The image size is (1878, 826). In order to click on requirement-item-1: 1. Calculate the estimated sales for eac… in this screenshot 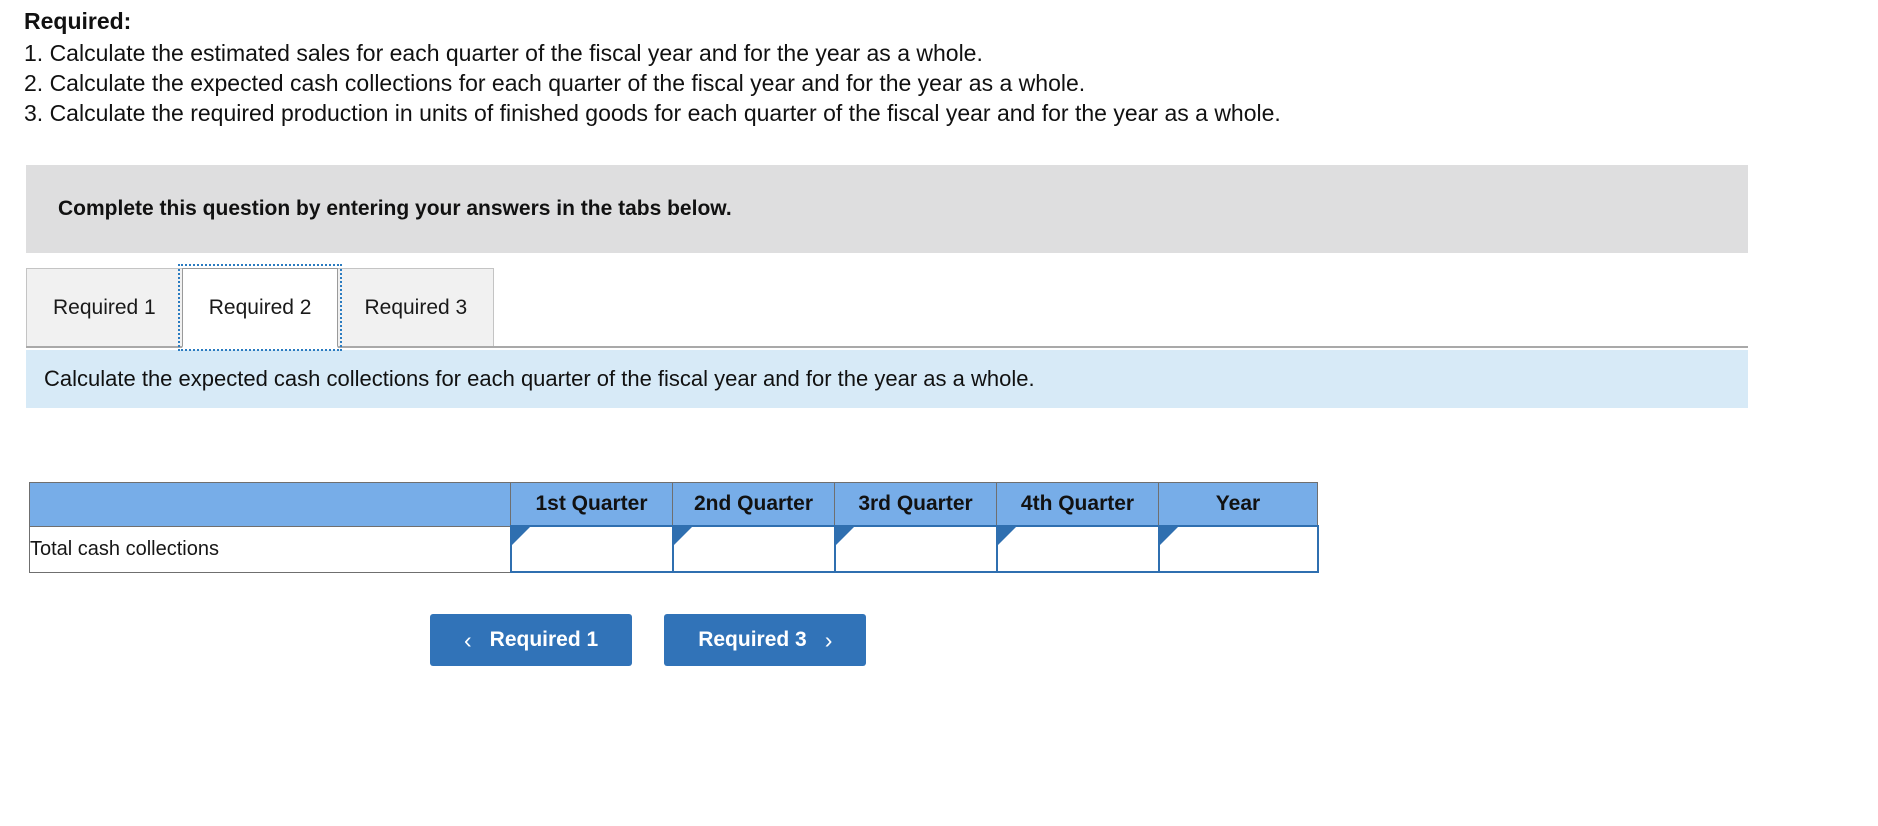, I will do `click(503, 53)`.